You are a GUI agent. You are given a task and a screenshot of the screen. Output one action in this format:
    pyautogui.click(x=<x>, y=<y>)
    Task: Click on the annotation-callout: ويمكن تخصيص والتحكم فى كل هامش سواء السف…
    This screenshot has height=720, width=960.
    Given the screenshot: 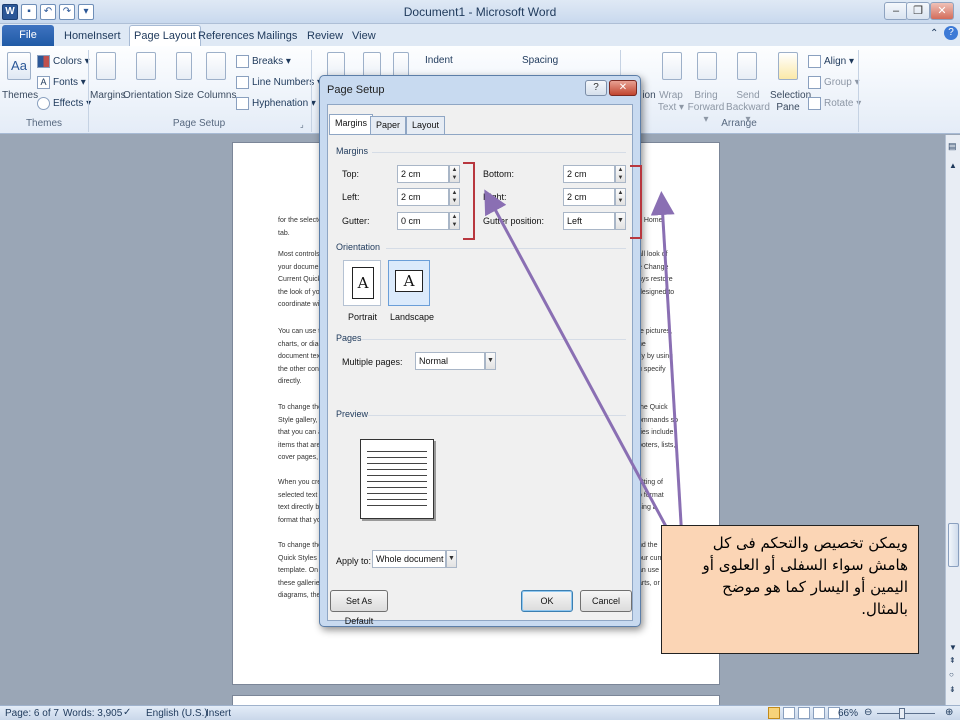 What is the action you would take?
    pyautogui.click(x=790, y=589)
    